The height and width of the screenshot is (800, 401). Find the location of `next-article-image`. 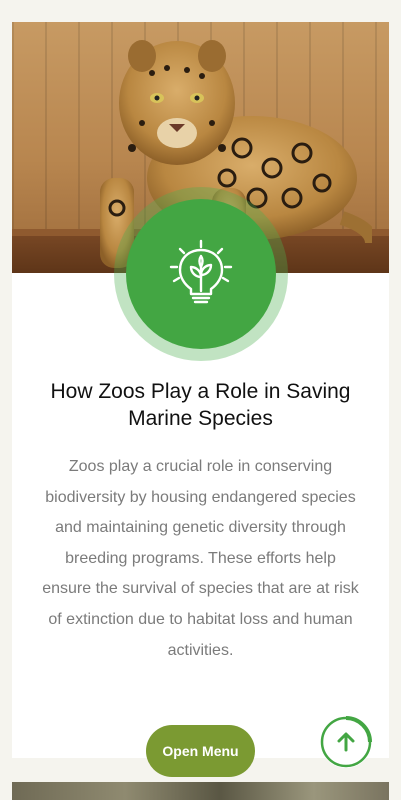

next-article-image is located at coordinates (200, 791).